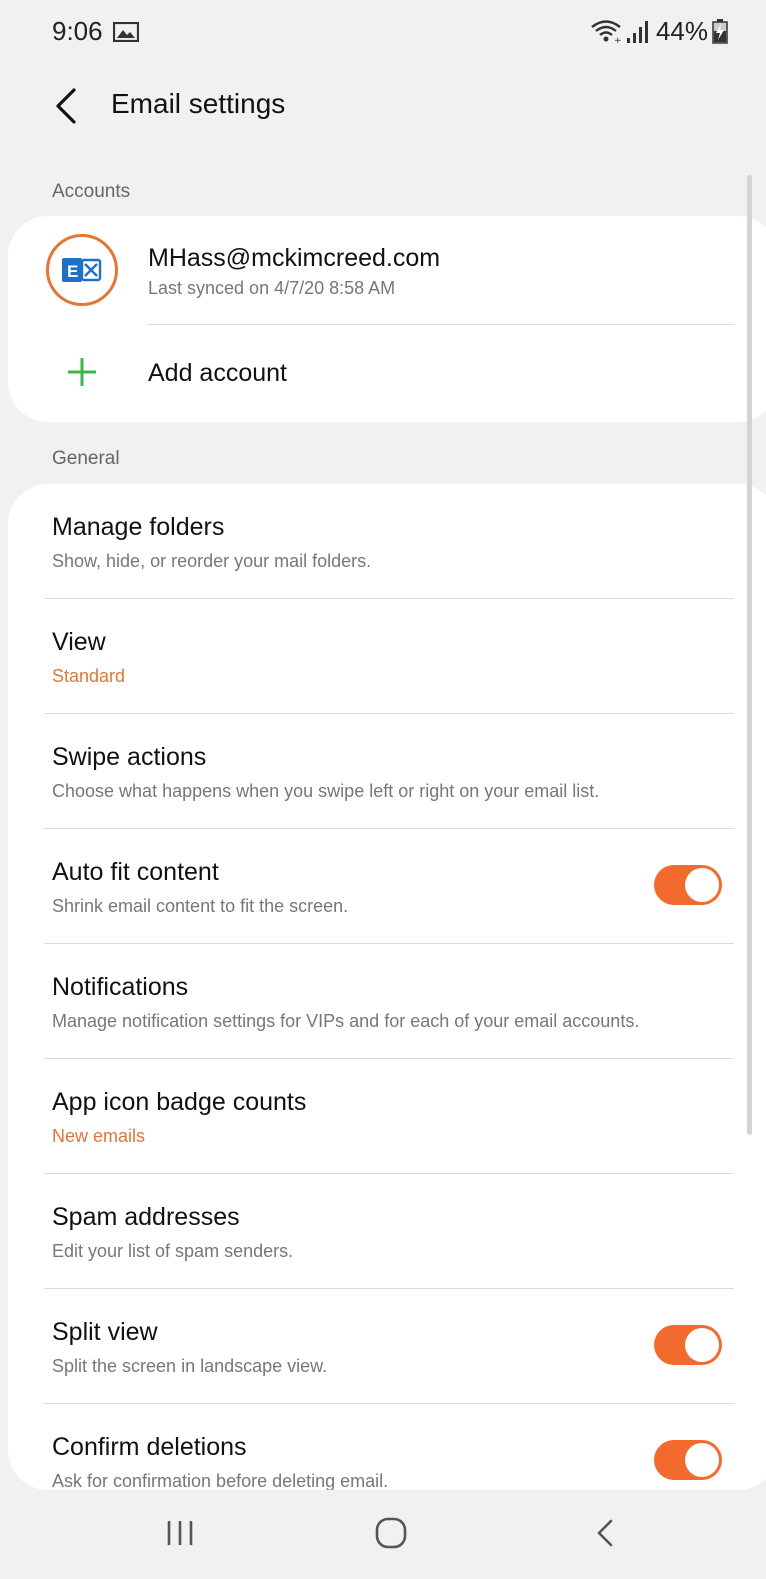 The width and height of the screenshot is (766, 1579). I want to click on accounts-section-label: Accounts, so click(91, 191).